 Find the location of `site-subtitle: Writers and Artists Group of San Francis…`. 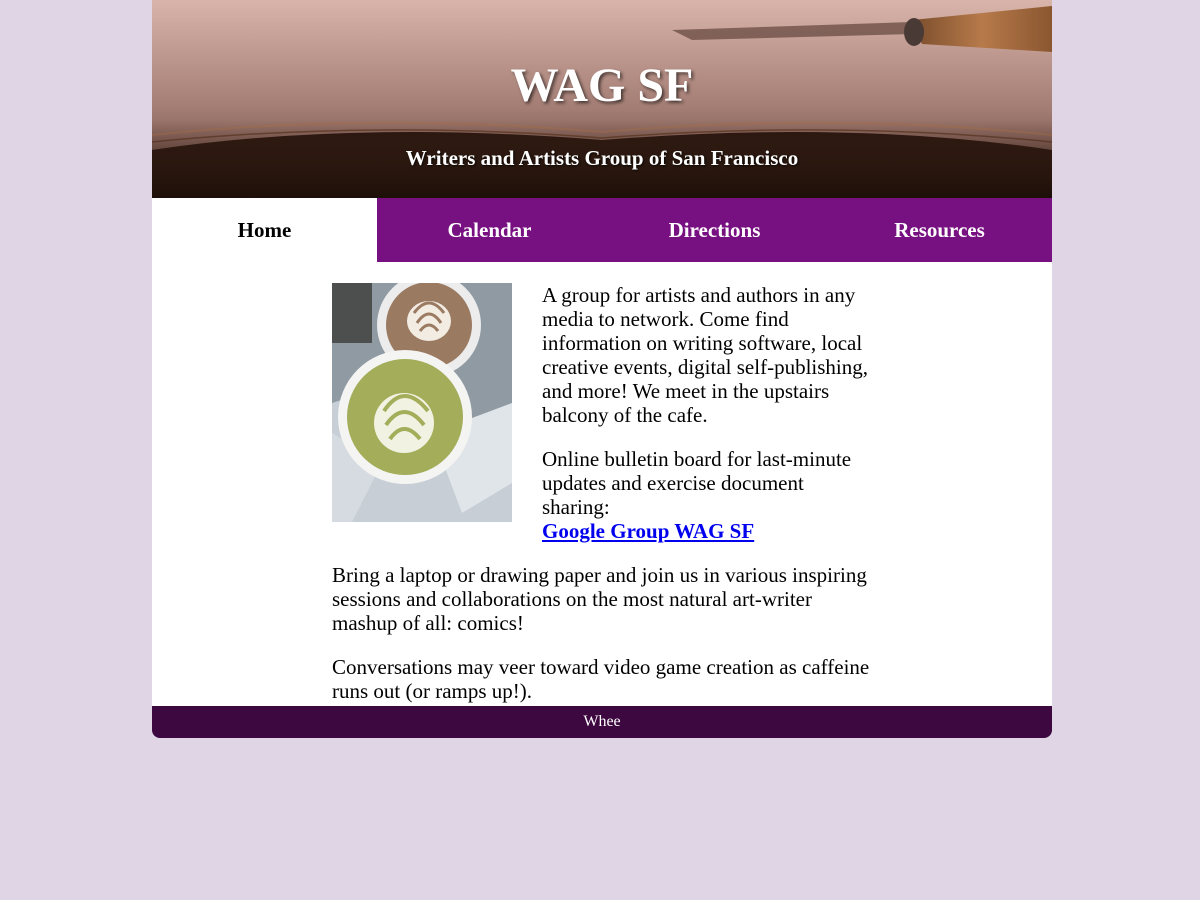

site-subtitle: Writers and Artists Group of San Francis… is located at coordinates (602, 158).